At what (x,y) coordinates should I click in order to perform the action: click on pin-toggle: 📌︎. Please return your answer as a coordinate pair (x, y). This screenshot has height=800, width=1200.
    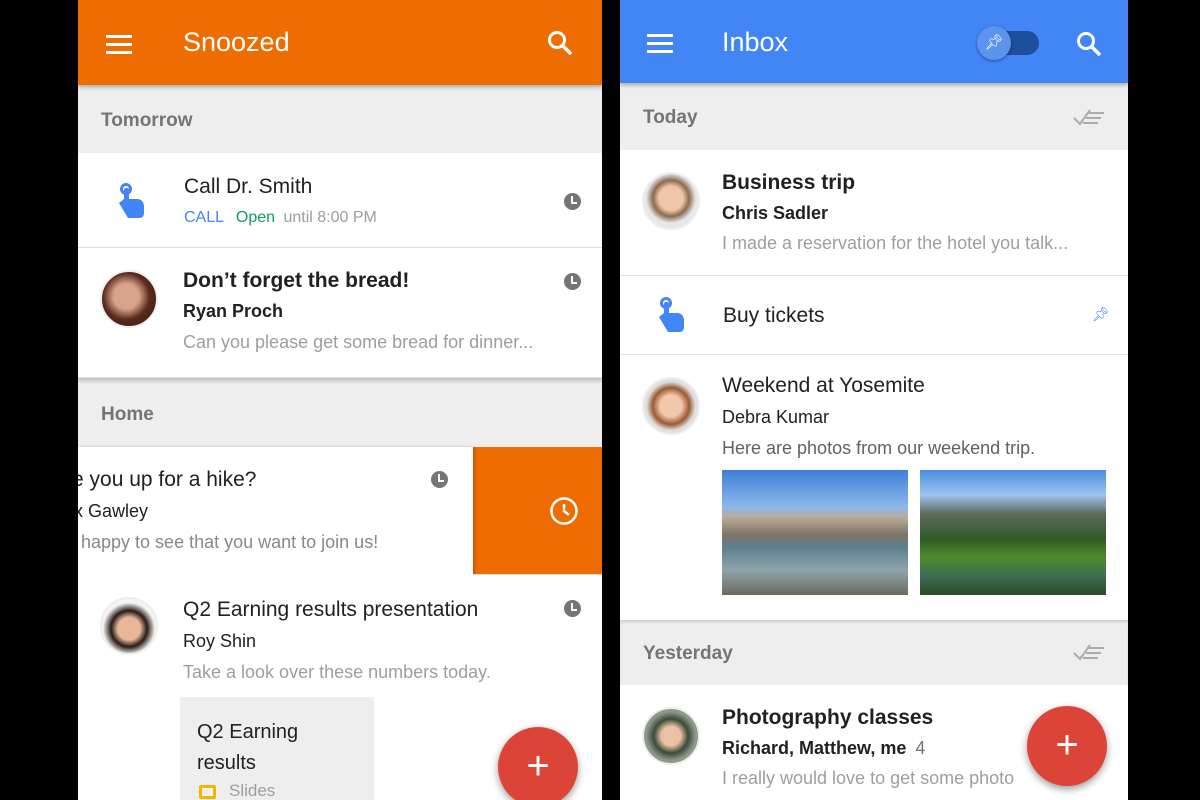
    Looking at the image, I should click on (1008, 43).